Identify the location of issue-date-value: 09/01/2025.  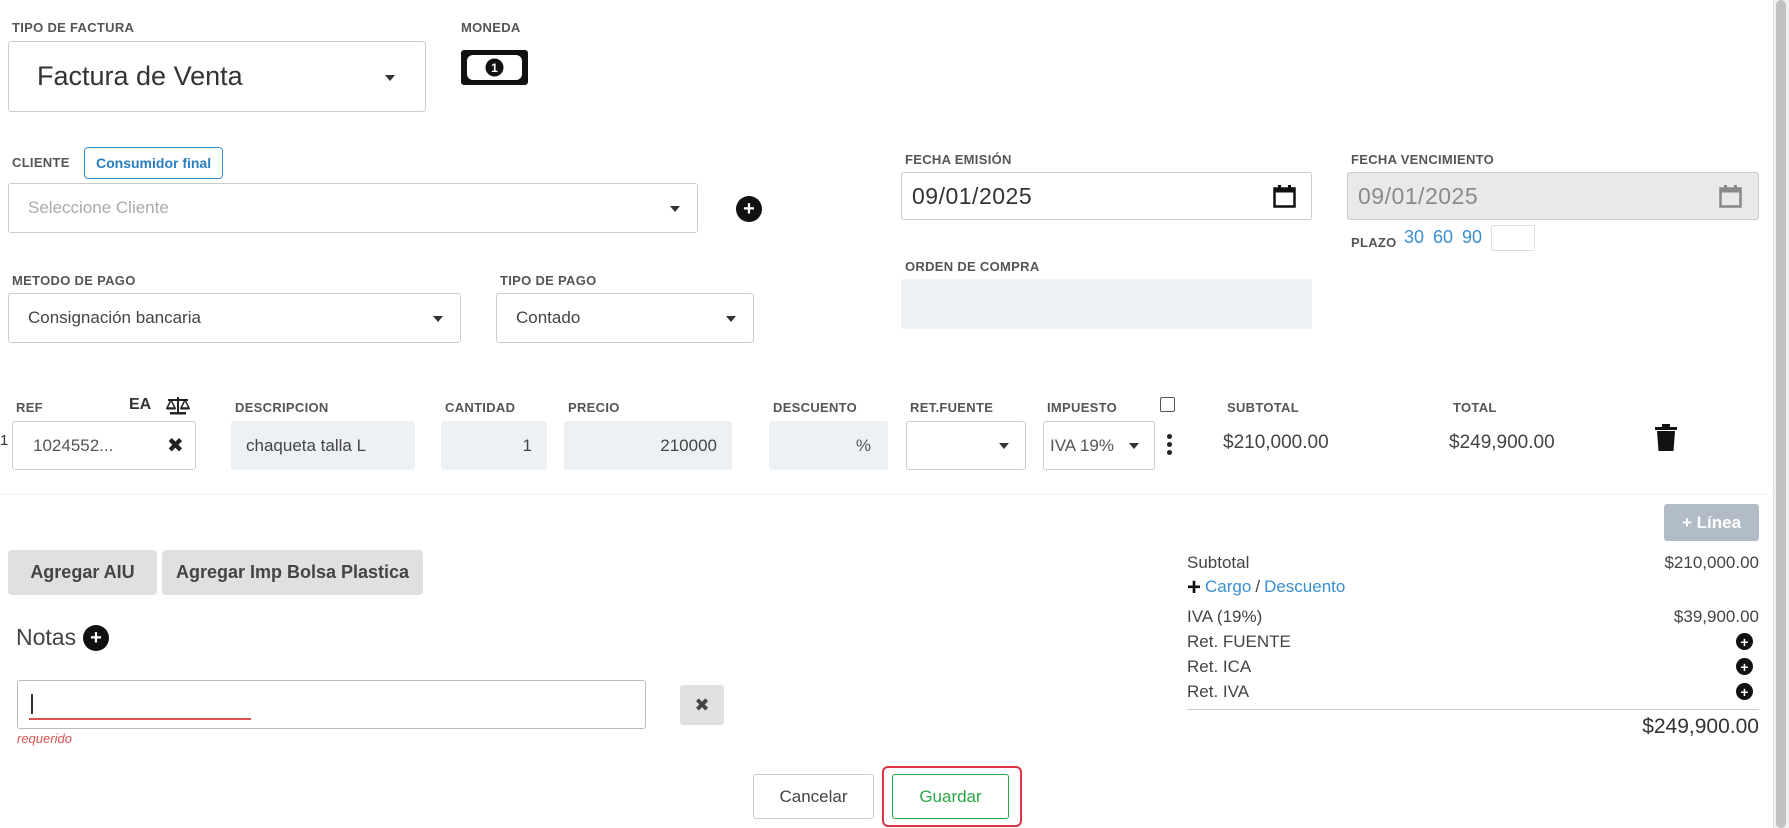
(972, 195).